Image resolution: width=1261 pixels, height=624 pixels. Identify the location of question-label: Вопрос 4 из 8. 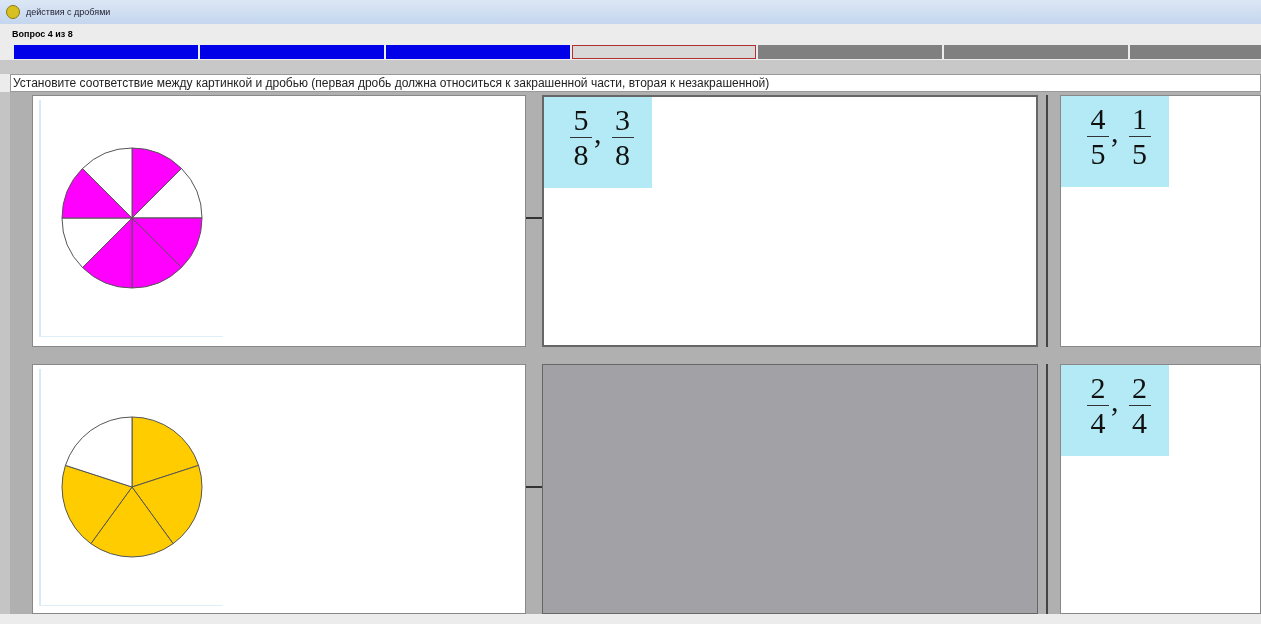
(42, 34).